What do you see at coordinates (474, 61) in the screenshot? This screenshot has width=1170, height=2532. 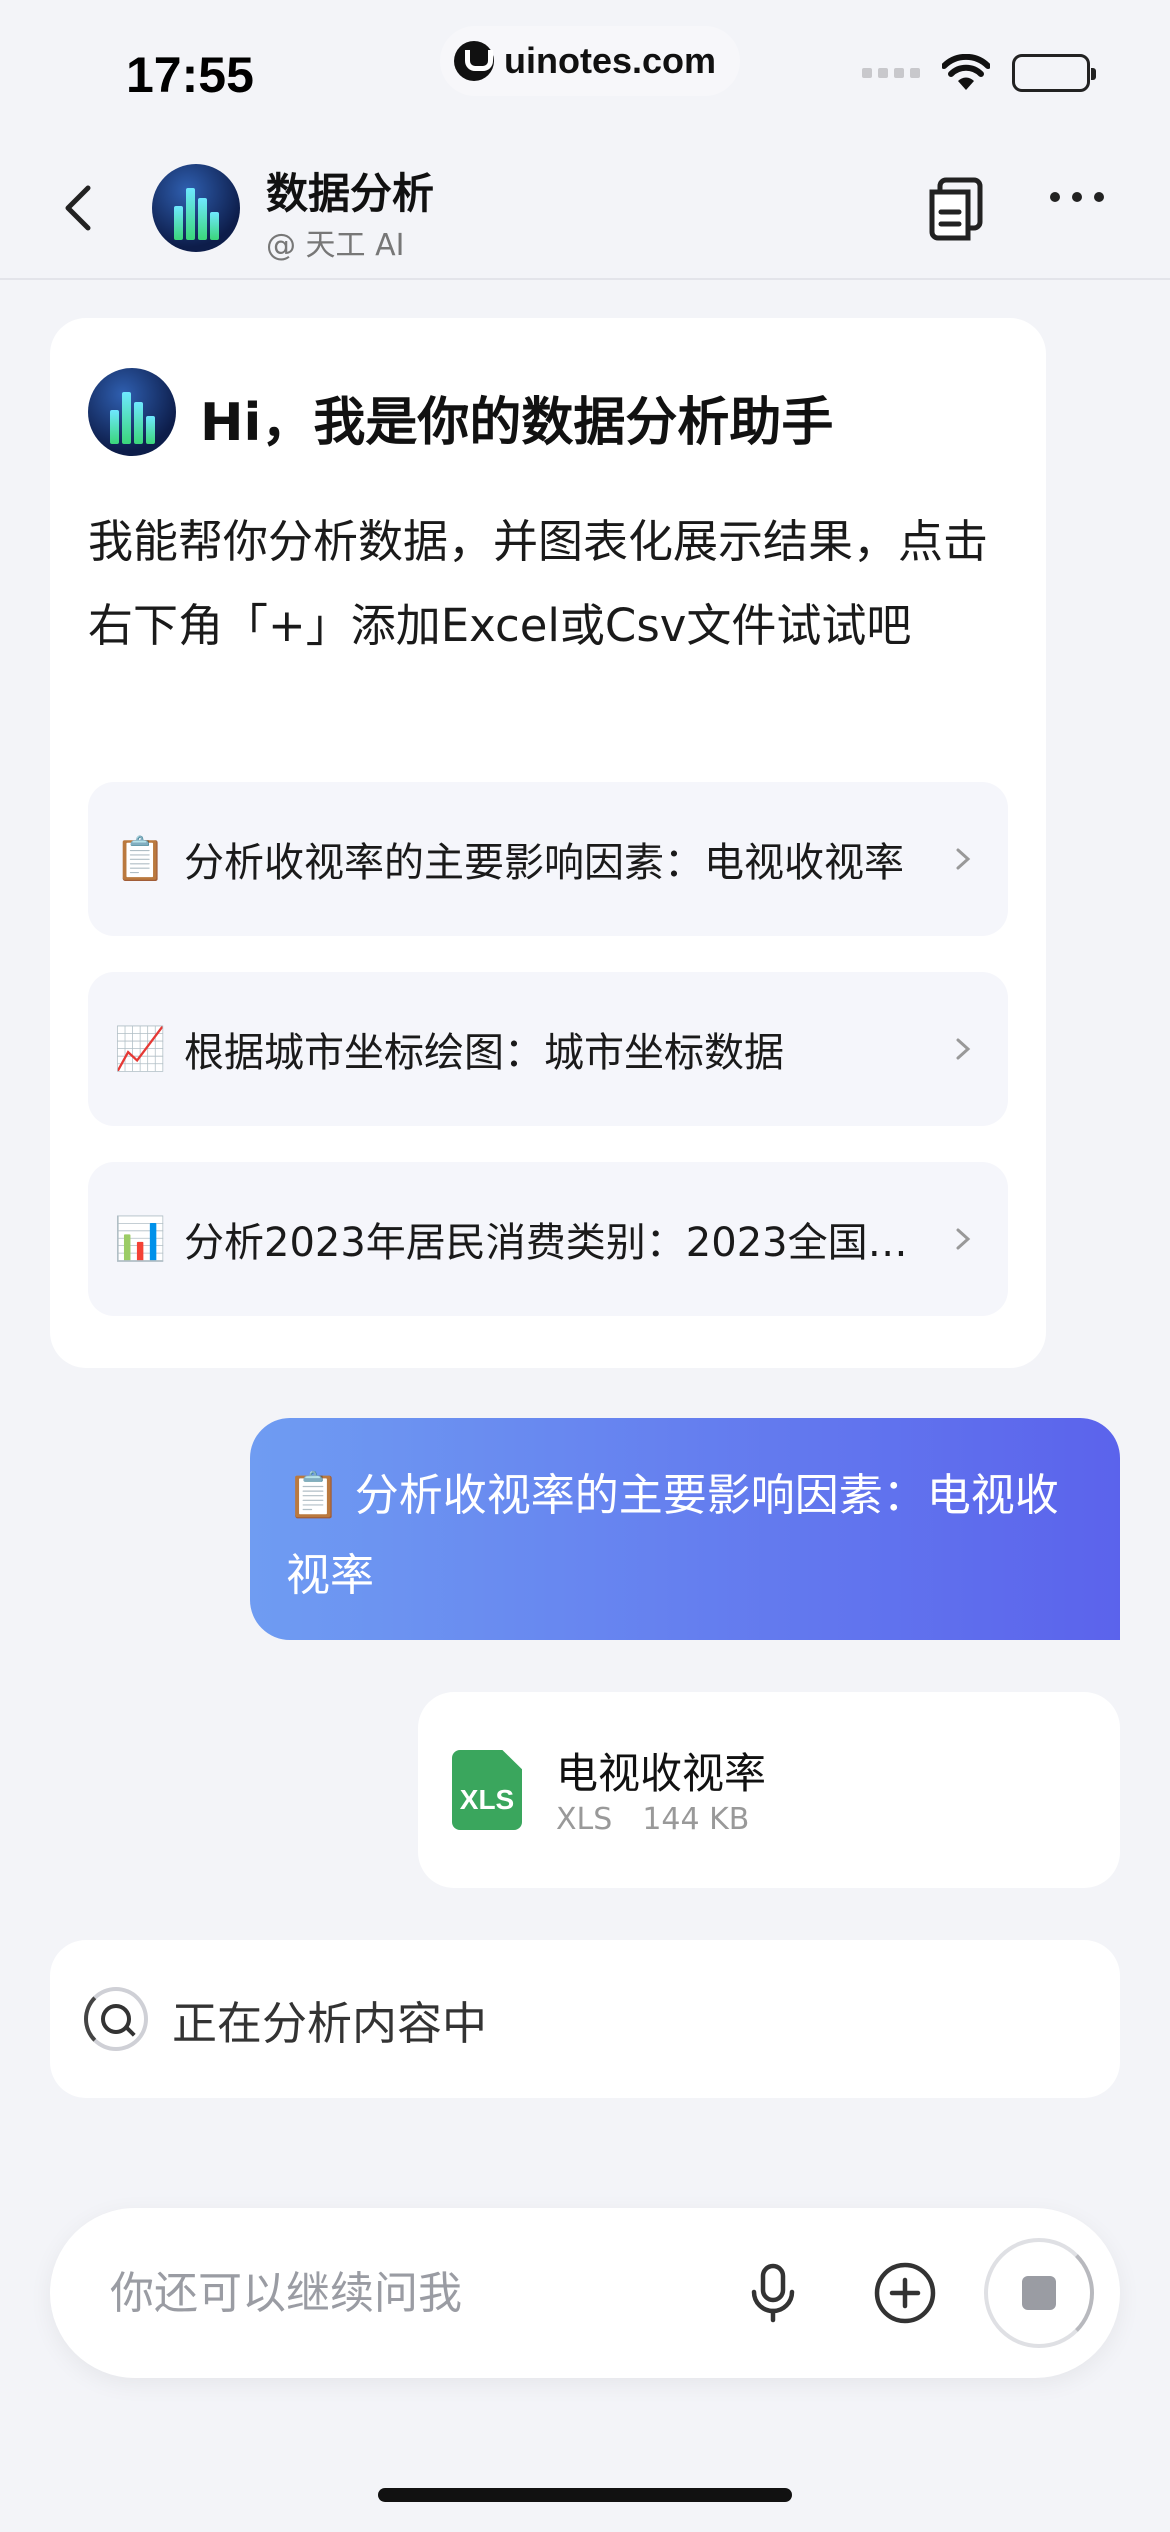 I see `site-logo-icon` at bounding box center [474, 61].